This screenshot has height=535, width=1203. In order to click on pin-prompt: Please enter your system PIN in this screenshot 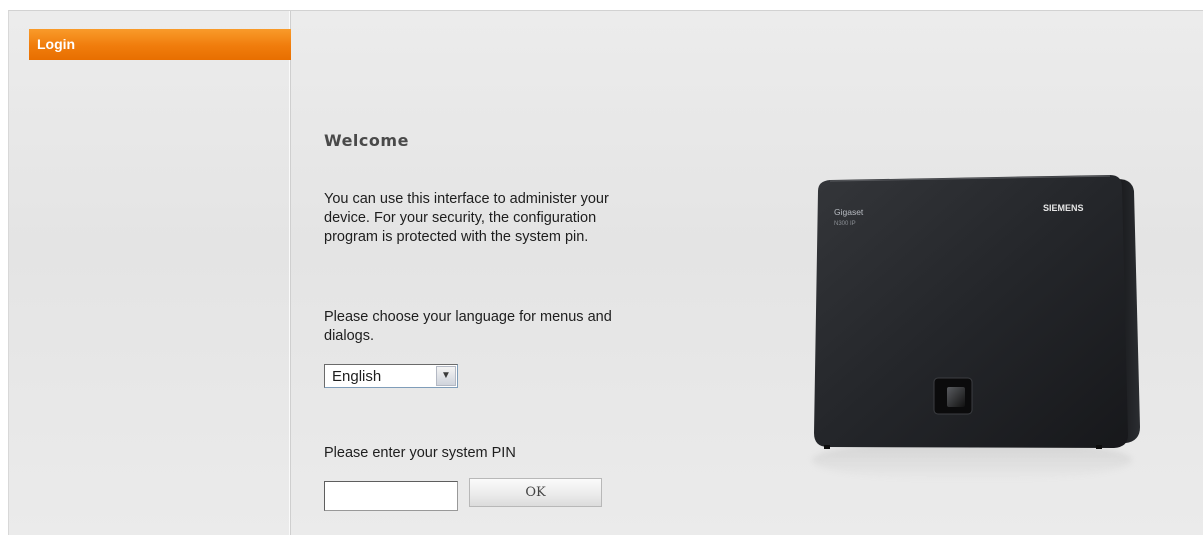, I will do `click(420, 453)`.